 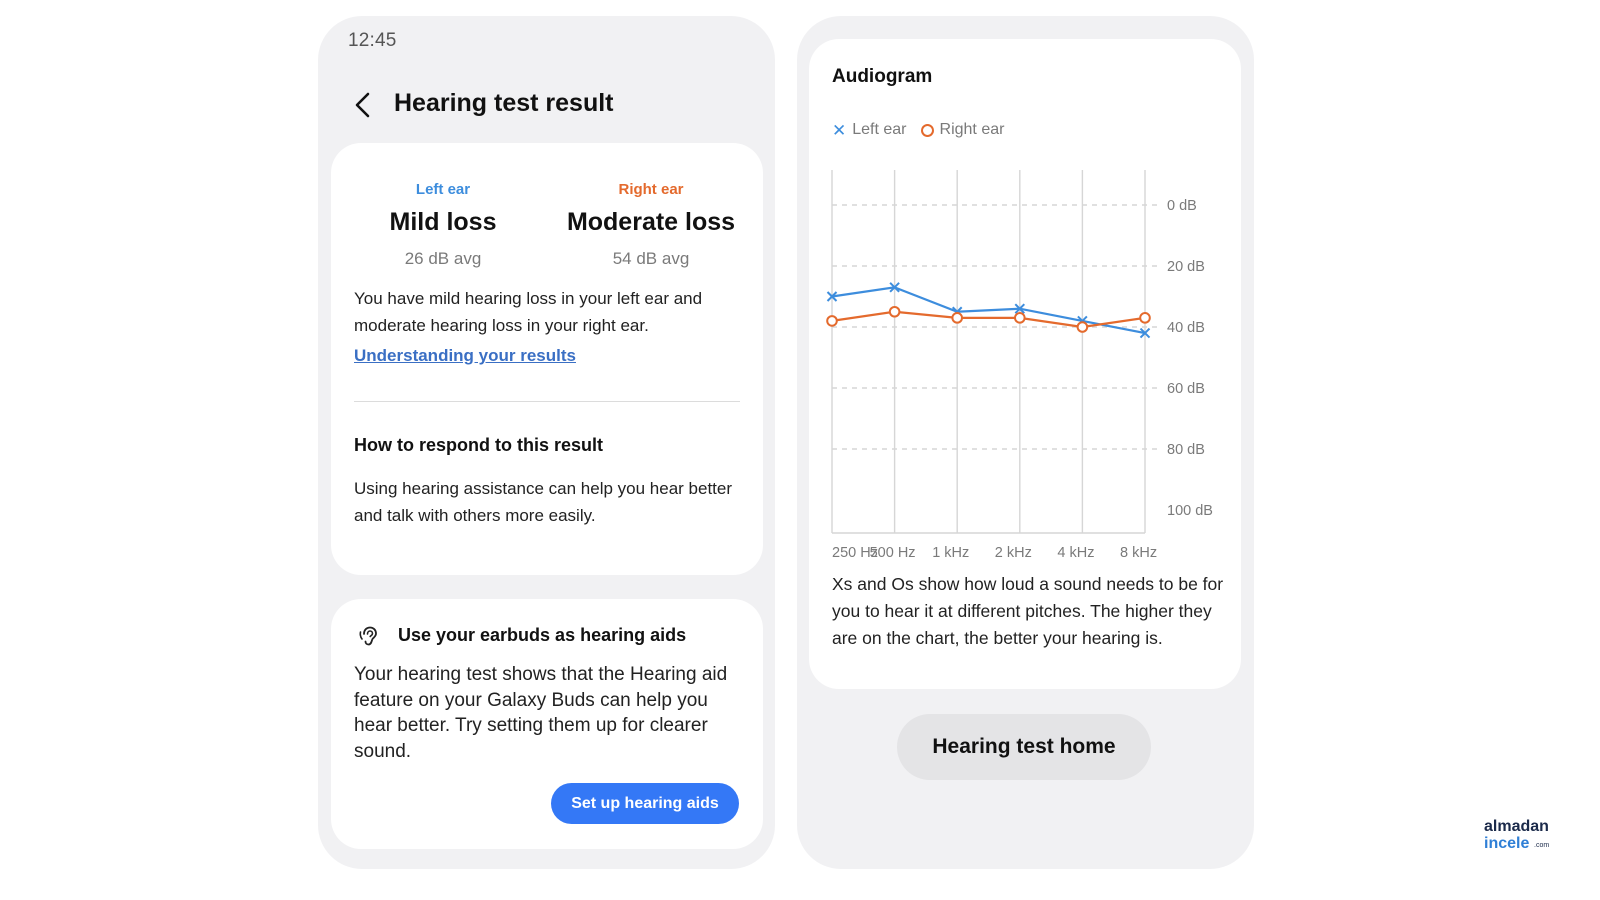 What do you see at coordinates (547, 401) in the screenshot?
I see `divider` at bounding box center [547, 401].